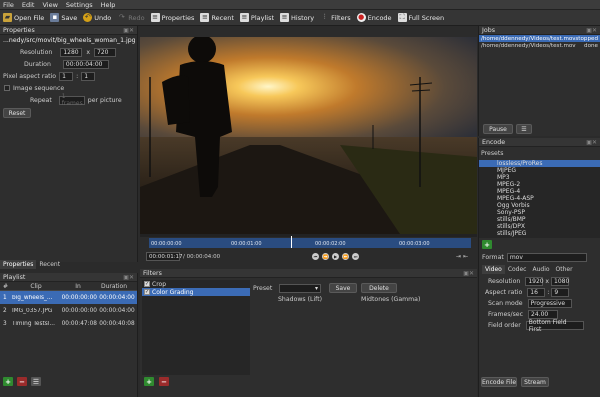 This screenshot has height=397, width=600. What do you see at coordinates (554, 326) in the screenshot?
I see `field-order-dropdown: Bottom Field First` at bounding box center [554, 326].